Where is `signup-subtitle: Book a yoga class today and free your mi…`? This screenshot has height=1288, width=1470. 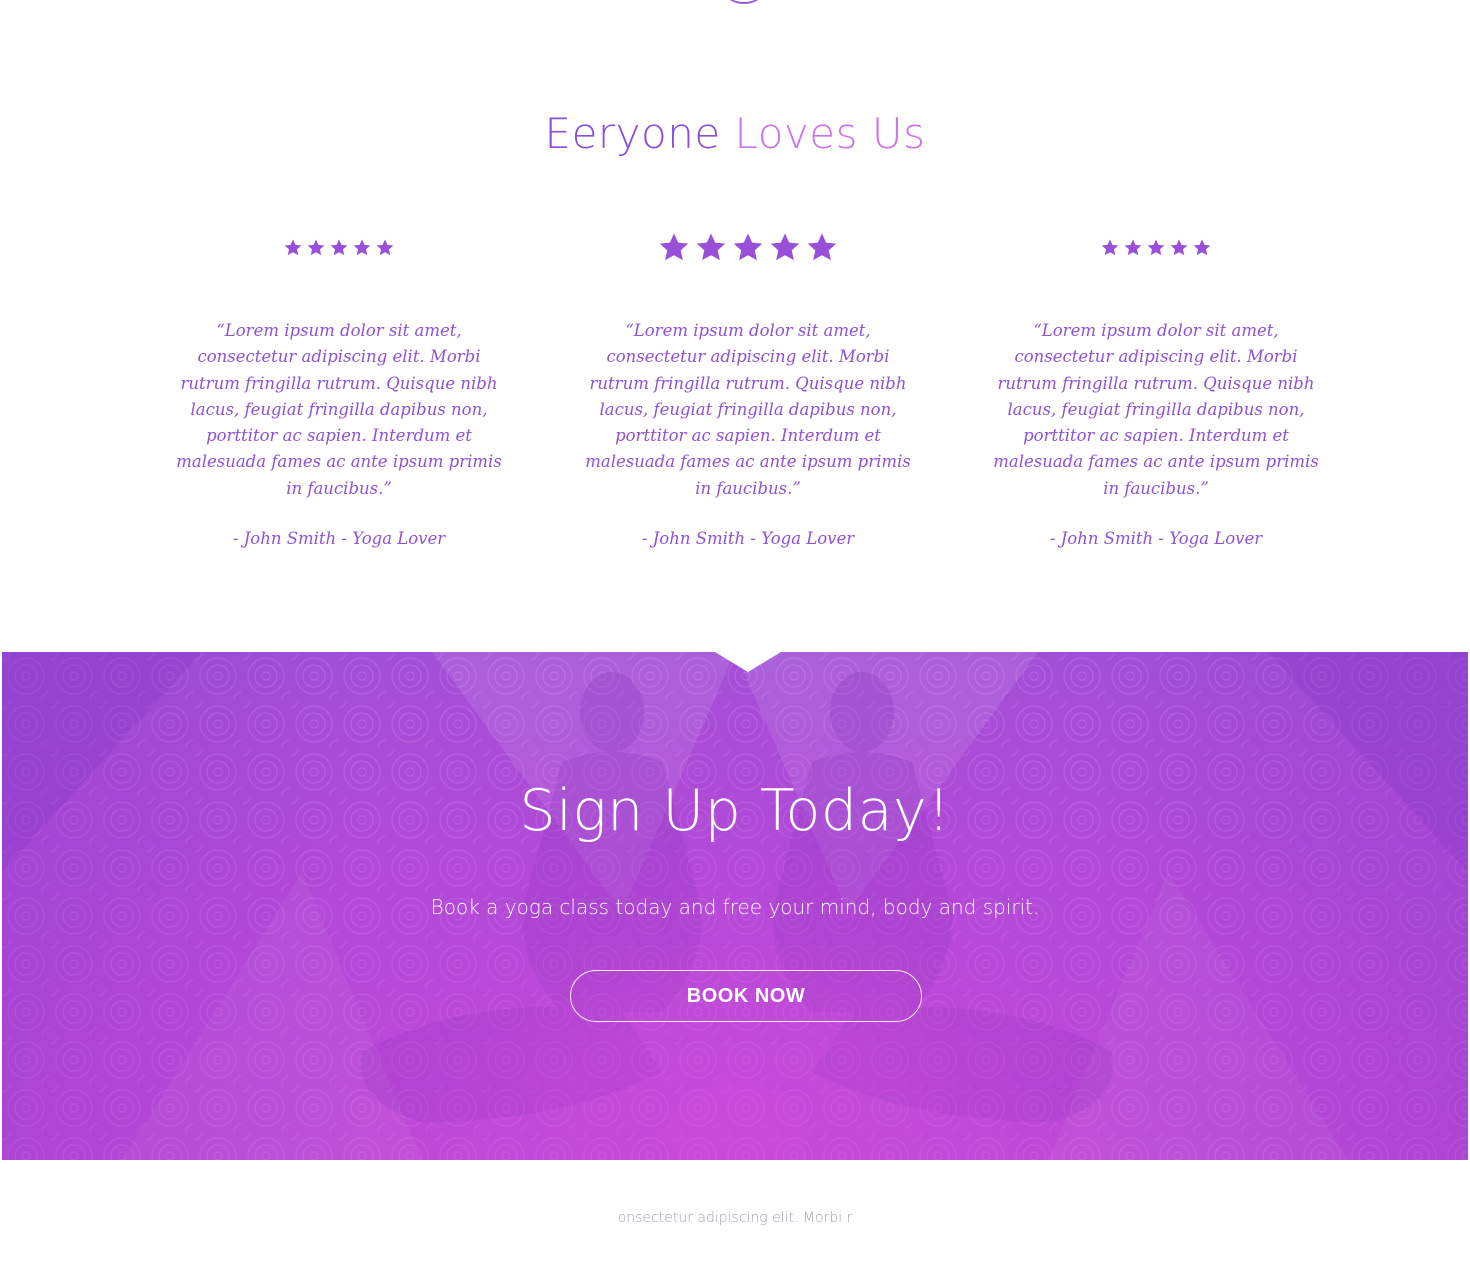 signup-subtitle: Book a yoga class today and free your mi… is located at coordinates (735, 907).